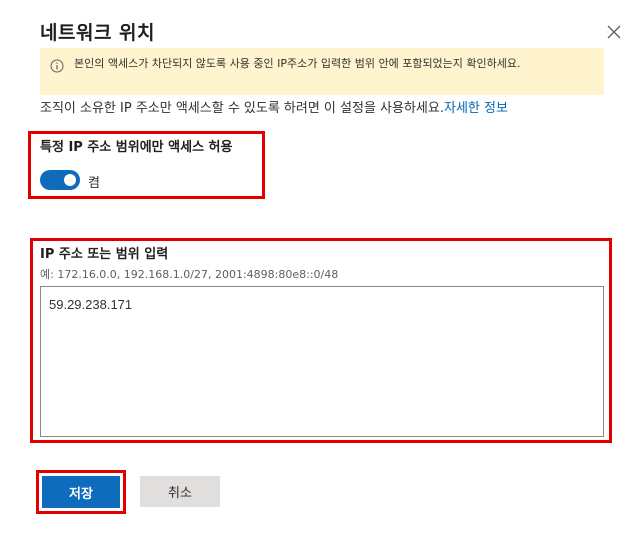 The image size is (644, 534). I want to click on save-button: 저장, so click(81, 492).